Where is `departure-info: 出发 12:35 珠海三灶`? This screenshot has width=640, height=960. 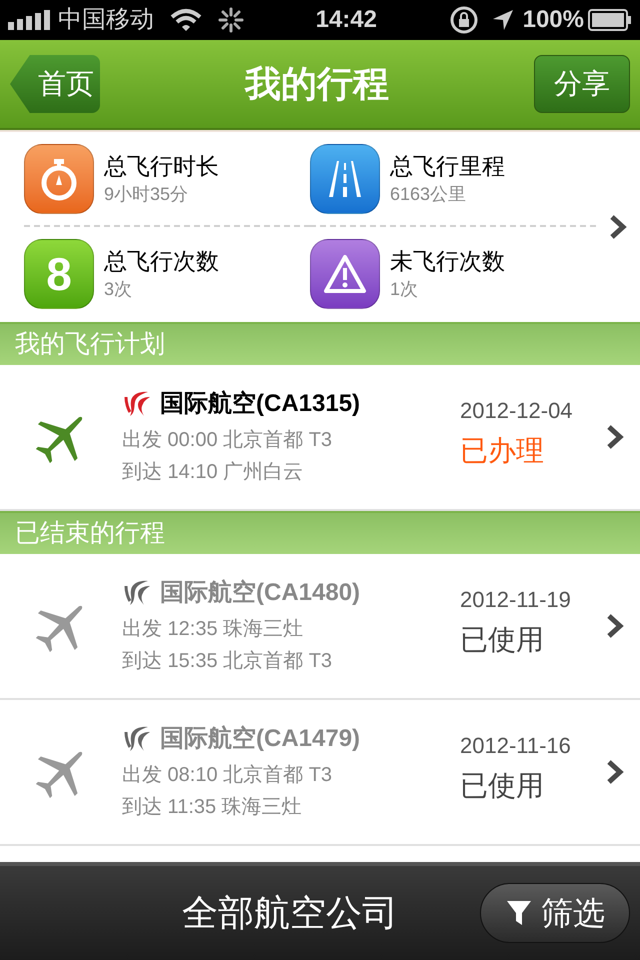 departure-info: 出发 12:35 珠海三灶 is located at coordinates (213, 629).